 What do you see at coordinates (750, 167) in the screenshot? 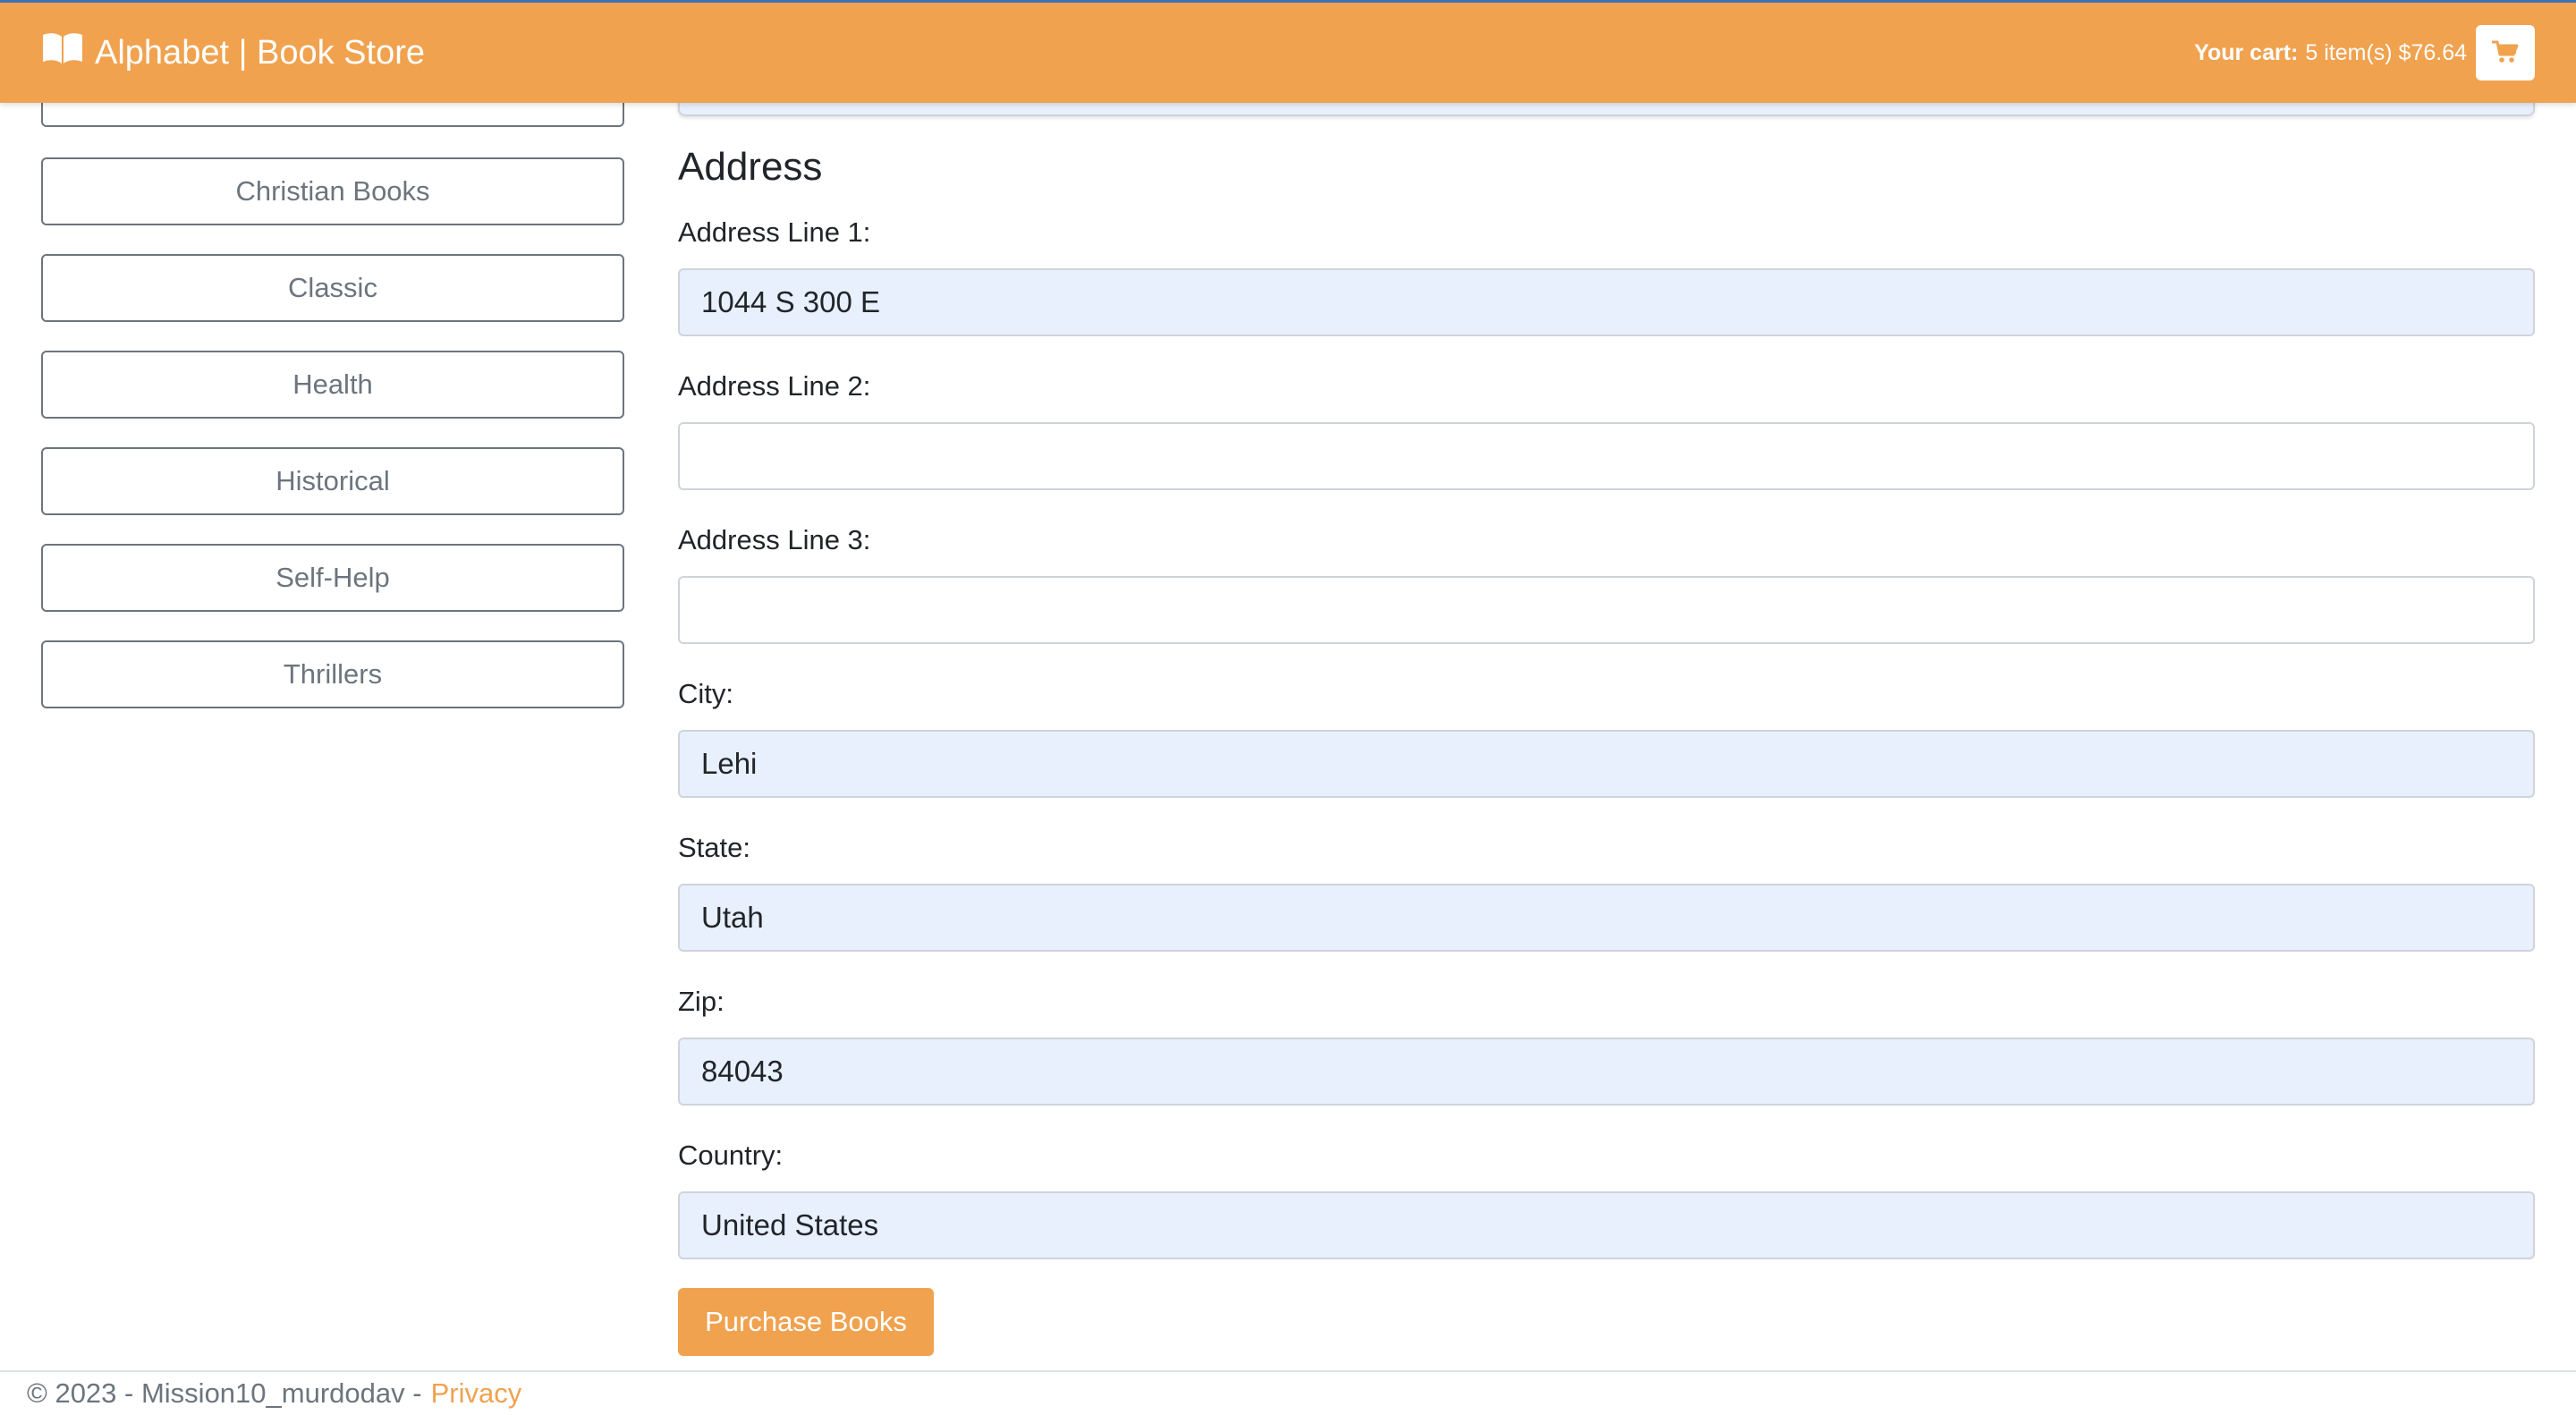
I see `address-heading: Address` at bounding box center [750, 167].